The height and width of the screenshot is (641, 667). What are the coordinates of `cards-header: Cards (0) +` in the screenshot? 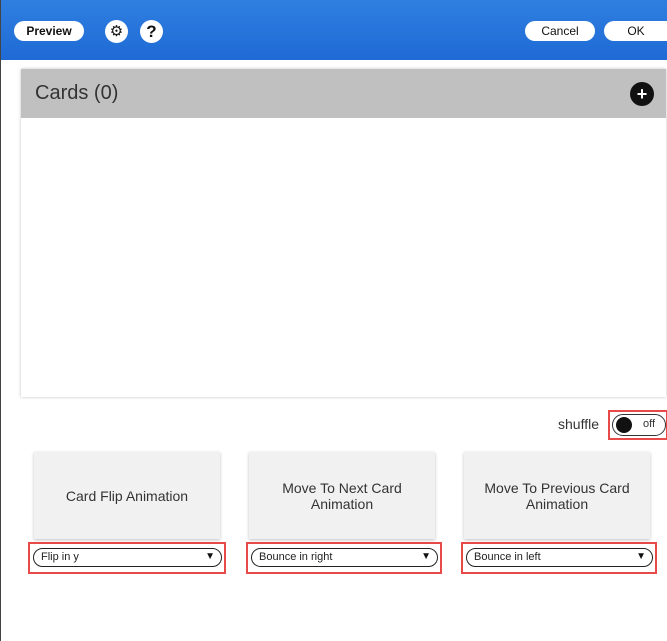 It's located at (343, 93).